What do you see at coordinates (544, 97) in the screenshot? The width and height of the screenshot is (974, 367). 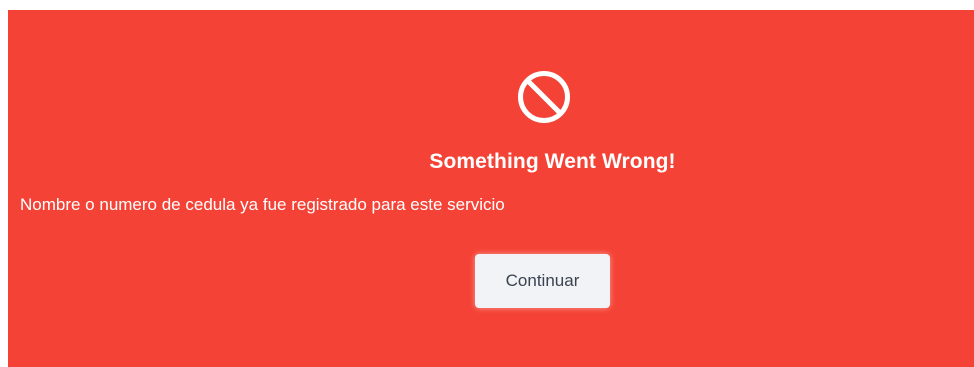 I see `prohibited-icon` at bounding box center [544, 97].